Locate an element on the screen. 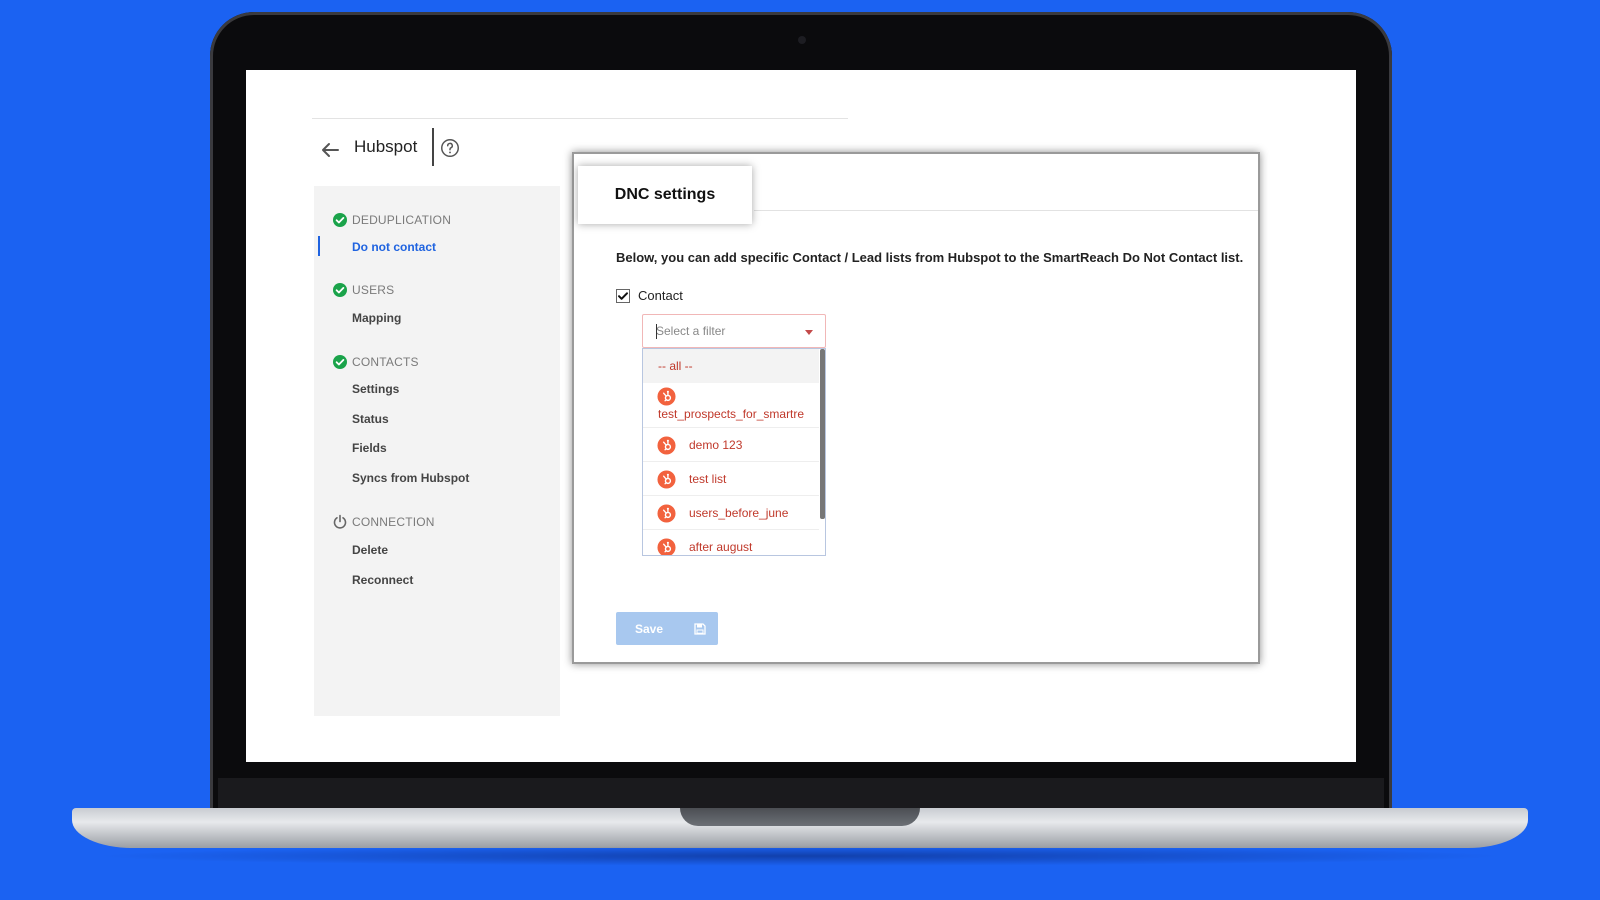  top-divider is located at coordinates (580, 118).